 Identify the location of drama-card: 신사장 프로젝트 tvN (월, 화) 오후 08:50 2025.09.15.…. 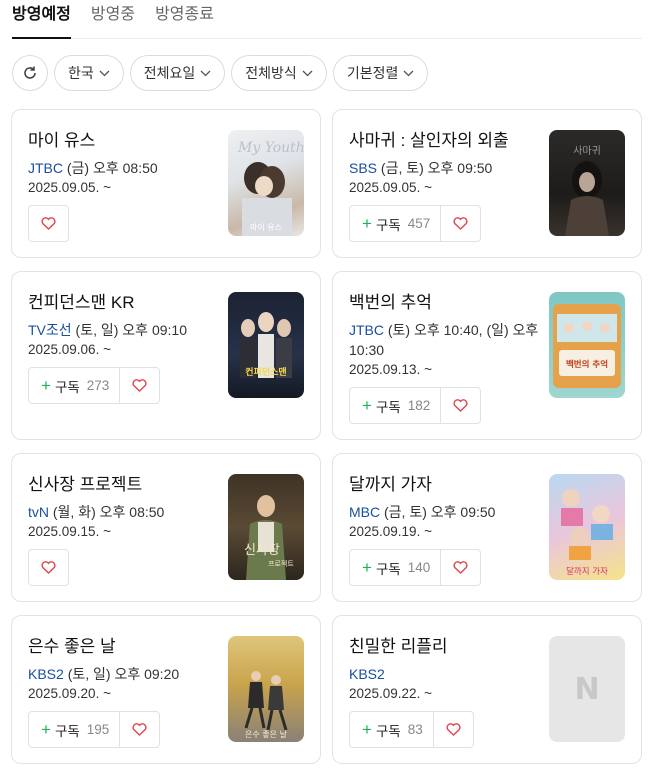
(166, 527).